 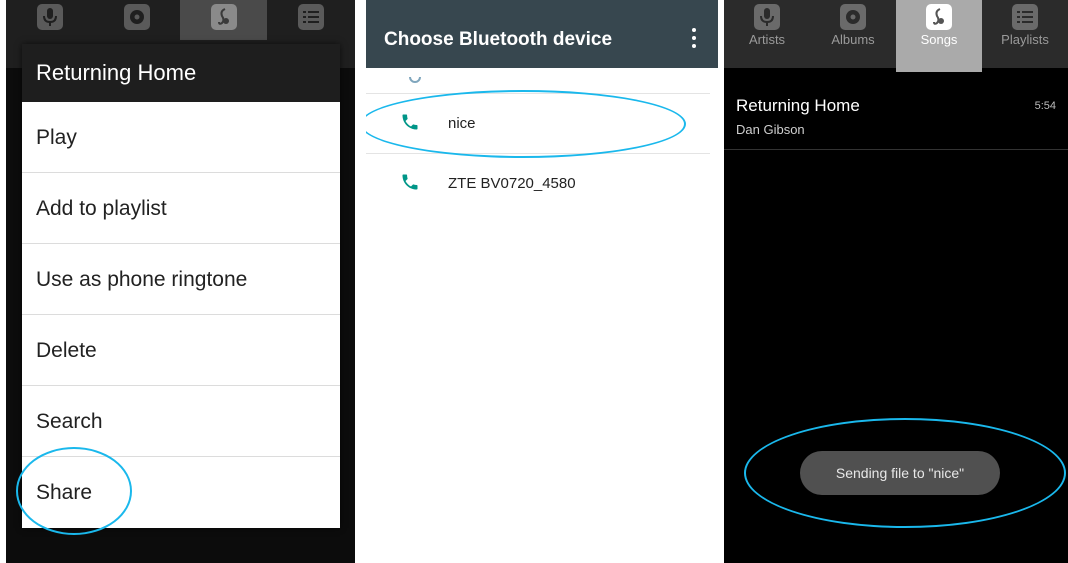 What do you see at coordinates (798, 105) in the screenshot?
I see `song-title: Returning Home` at bounding box center [798, 105].